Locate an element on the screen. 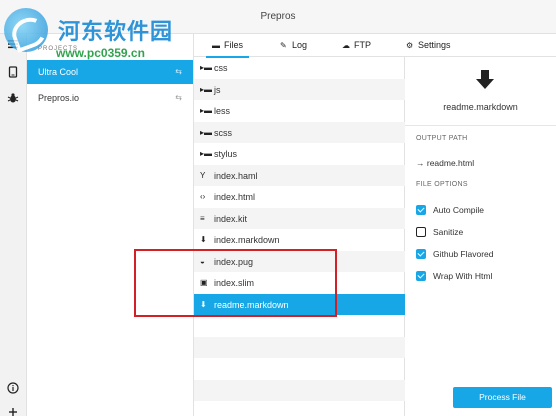 The width and height of the screenshot is (556, 416). checkbox-unchecked is located at coordinates (421, 232).